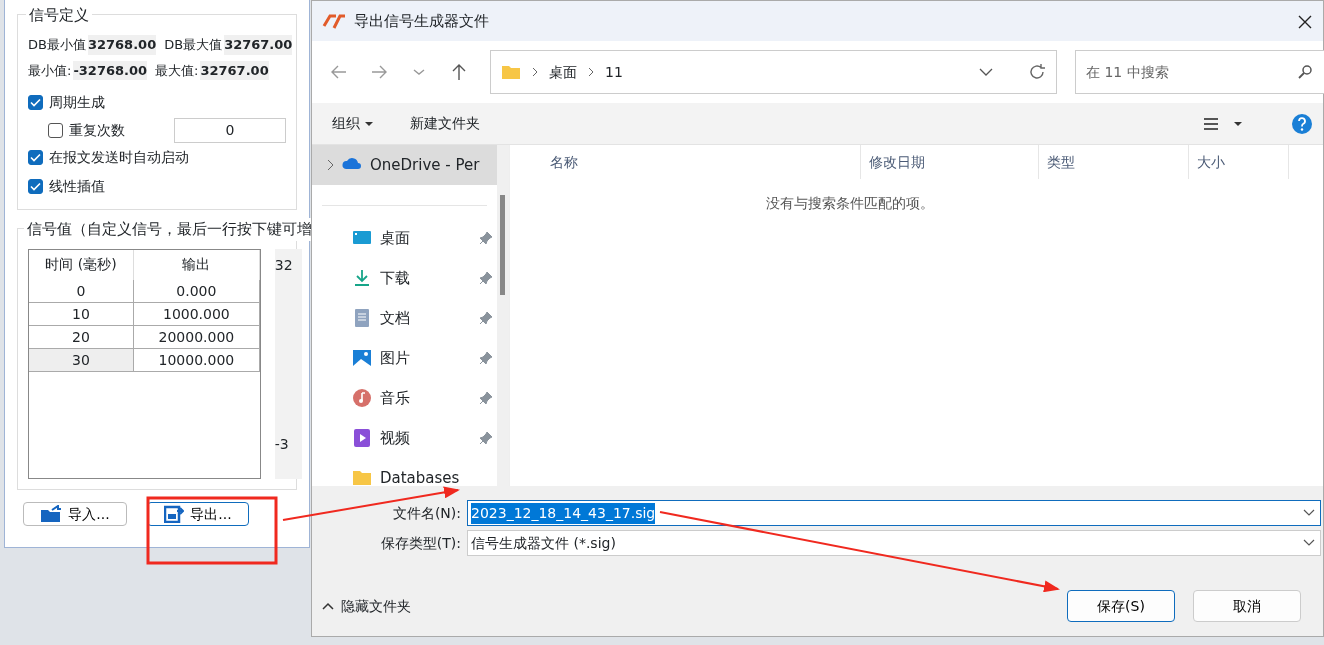 The image size is (1324, 645). What do you see at coordinates (1247, 606) in the screenshot?
I see `cancel-button: 取消` at bounding box center [1247, 606].